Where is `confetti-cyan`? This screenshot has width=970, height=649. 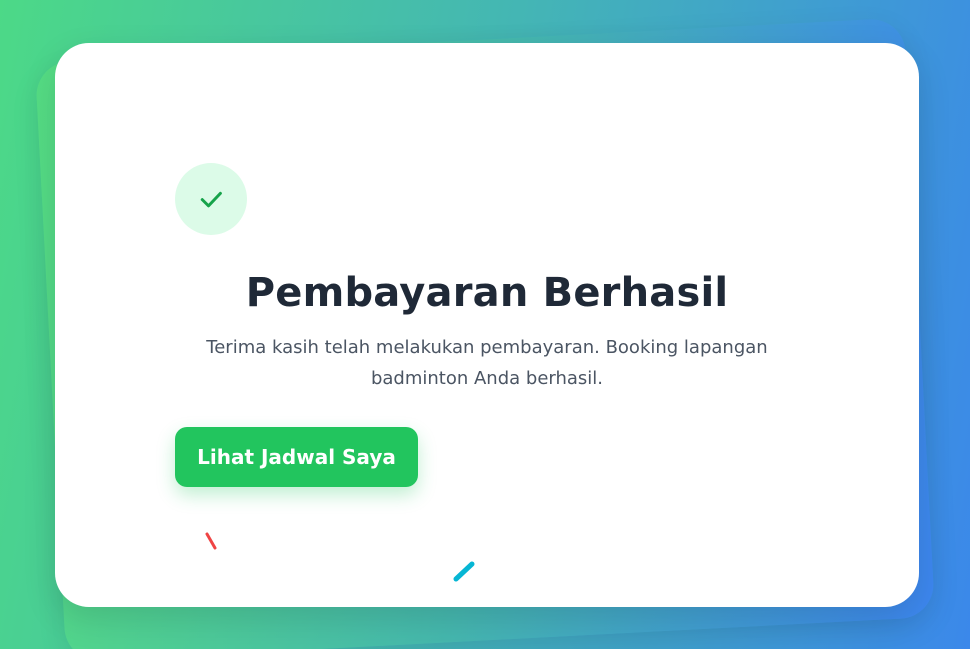
confetti-cyan is located at coordinates (464, 571).